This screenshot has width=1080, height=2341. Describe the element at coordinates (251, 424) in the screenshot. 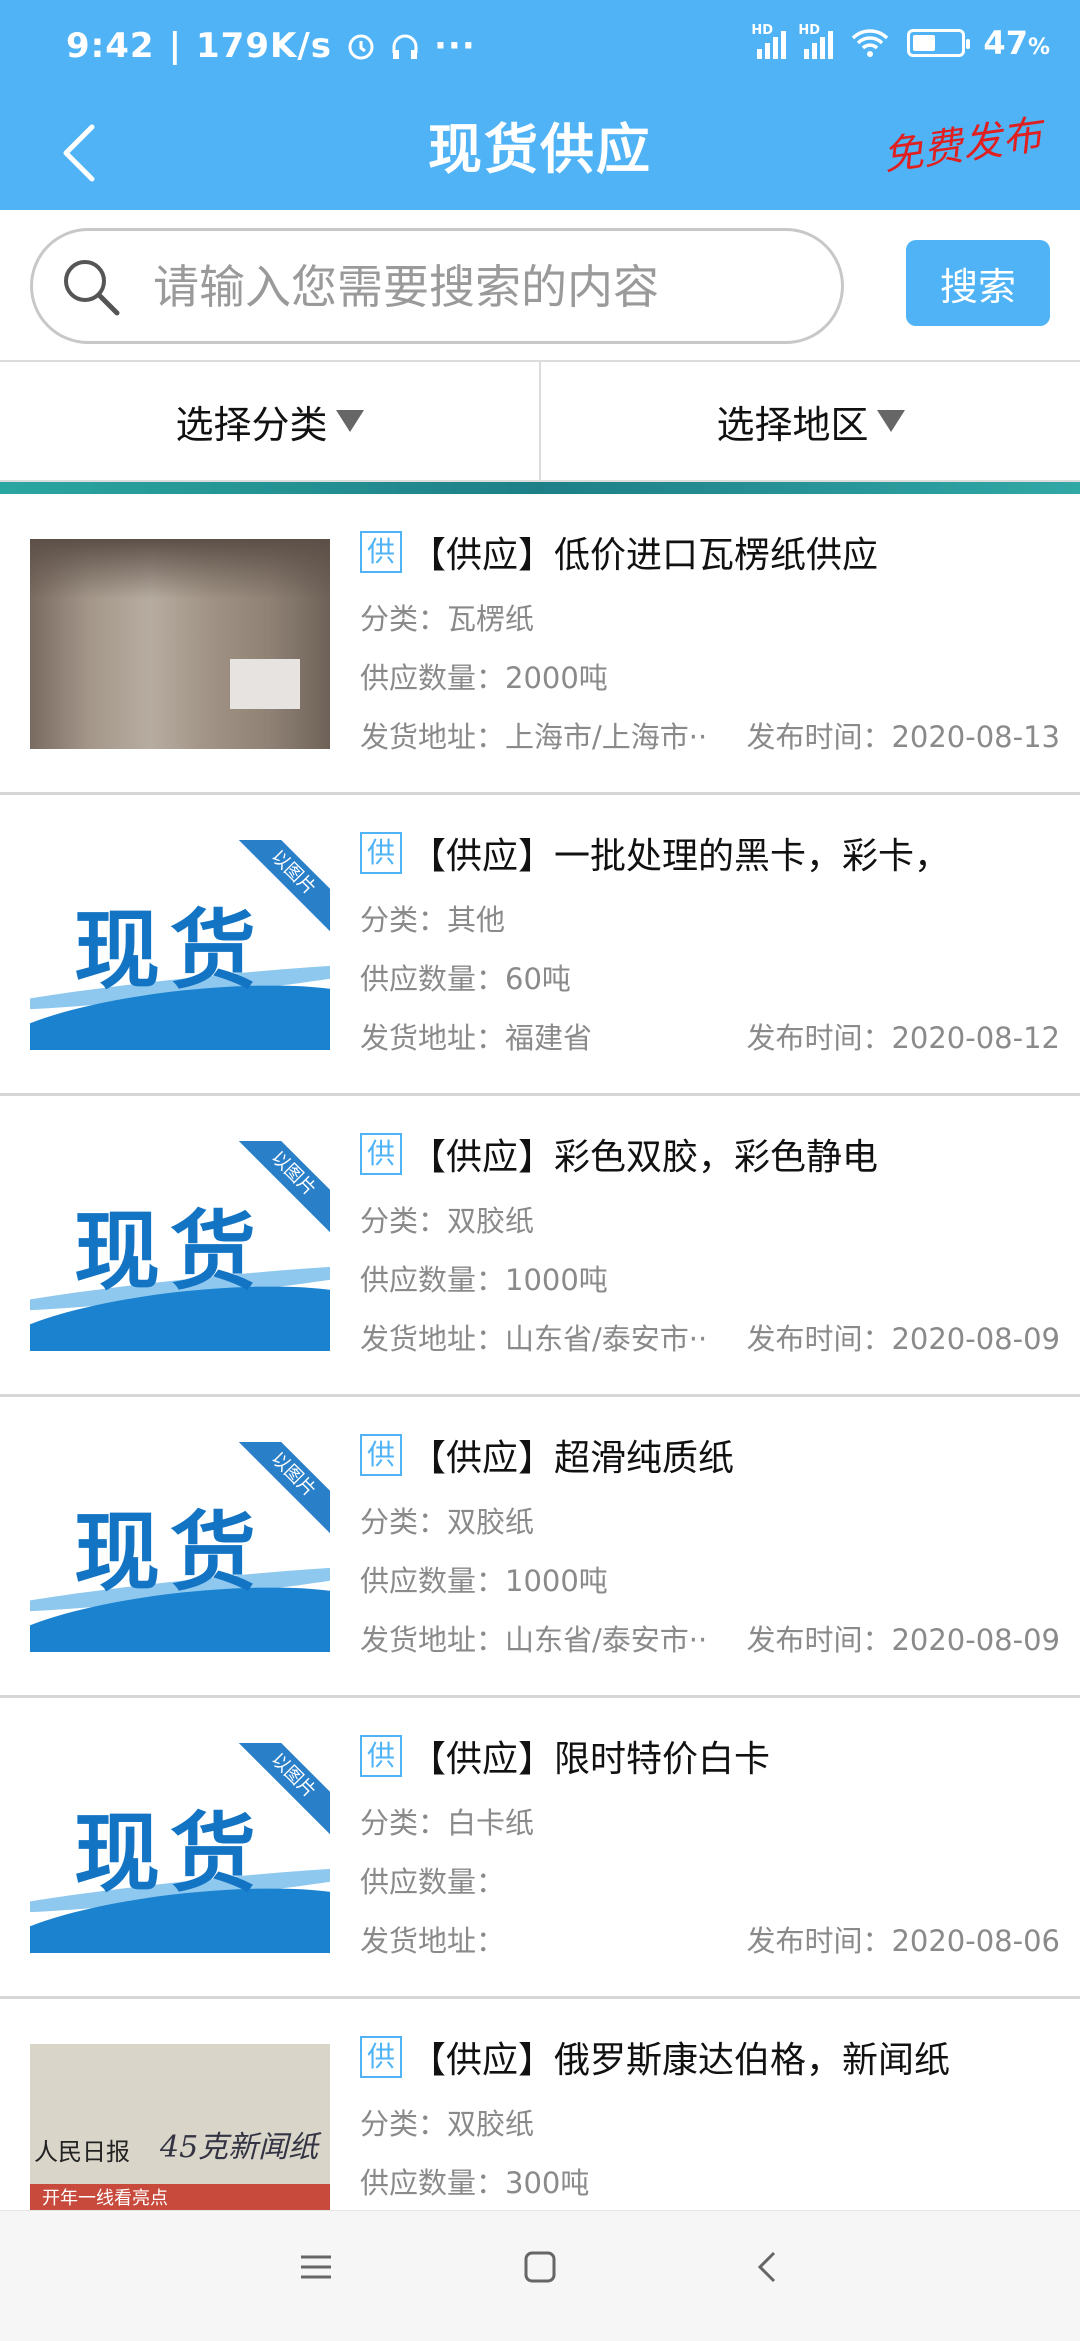

I see `category-filter-label: 选择分类` at that location.